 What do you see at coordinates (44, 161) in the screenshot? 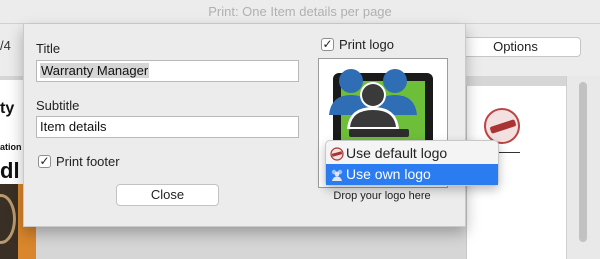
I see `print-footer-checkbox: ✓` at bounding box center [44, 161].